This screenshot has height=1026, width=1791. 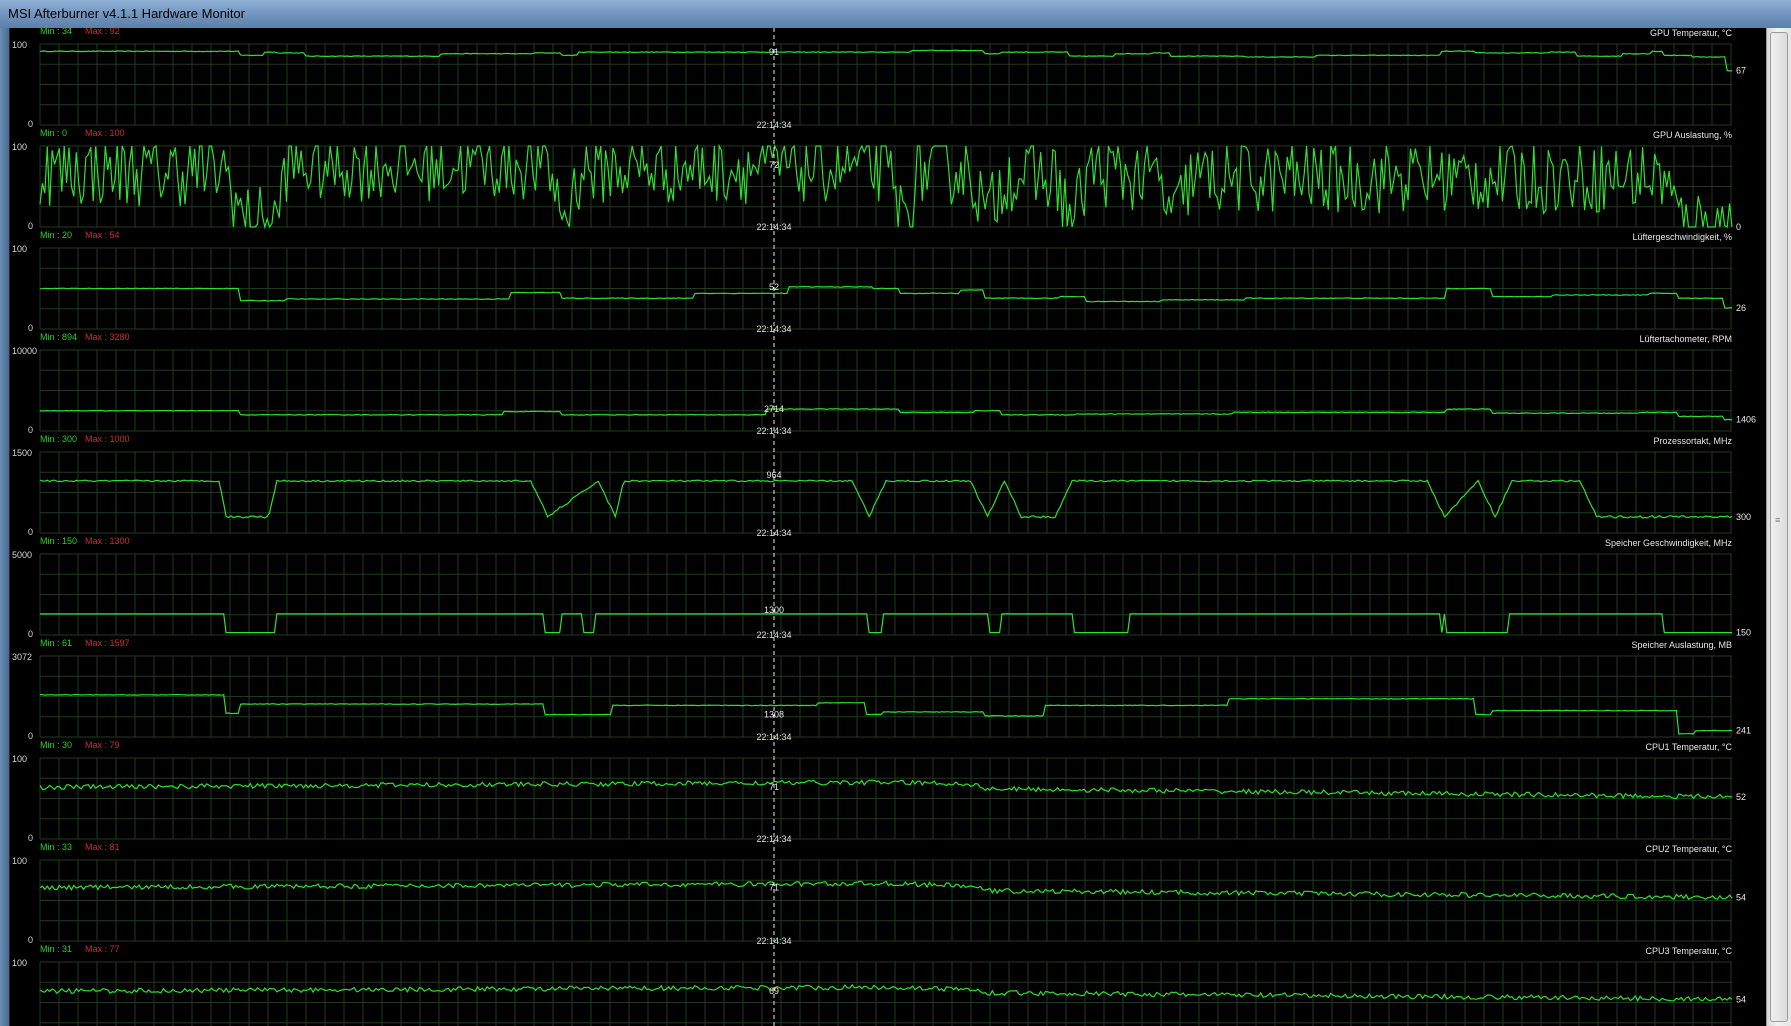 I want to click on graph-name-label: CPU1 Temperatur, °C, so click(x=1689, y=747).